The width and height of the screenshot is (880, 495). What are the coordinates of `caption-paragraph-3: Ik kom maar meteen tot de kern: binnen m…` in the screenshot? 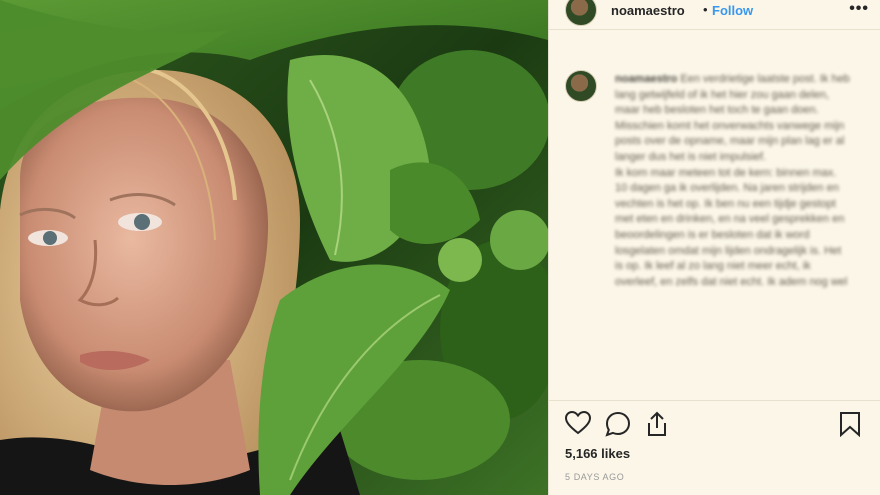 It's located at (731, 227).